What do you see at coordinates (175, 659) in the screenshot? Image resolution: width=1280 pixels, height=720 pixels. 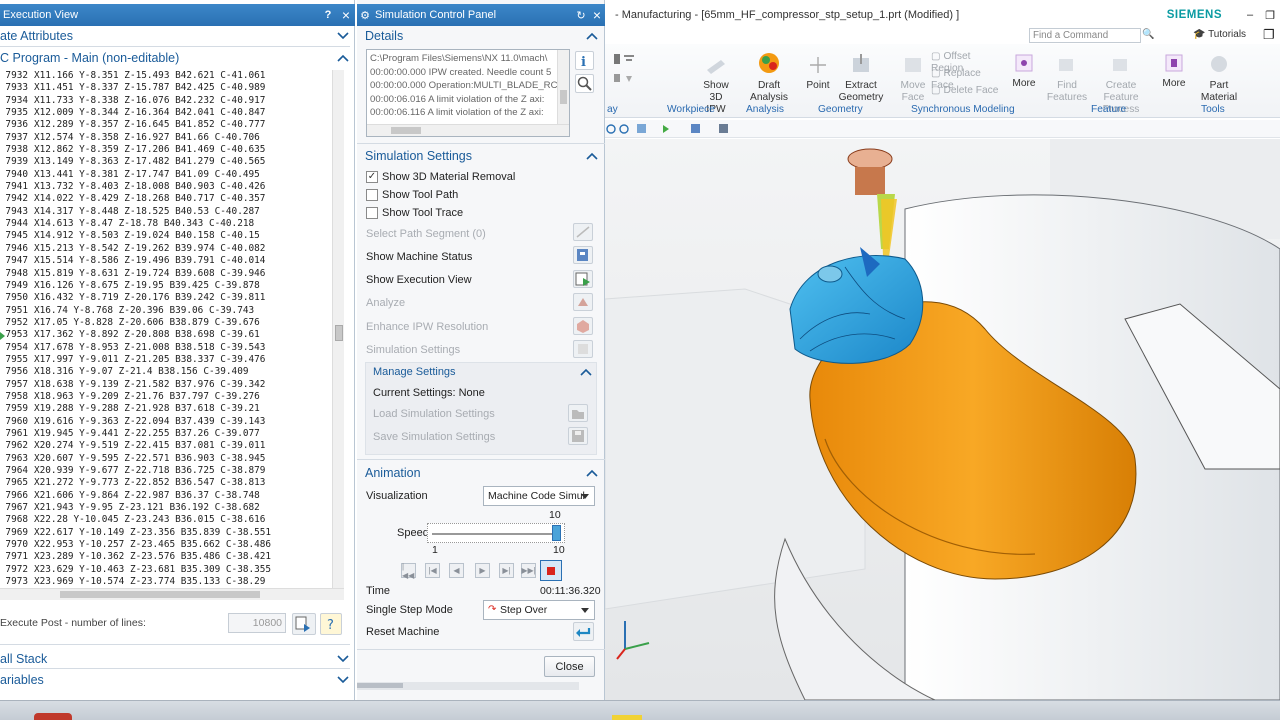 I see `call-stack-header: all Stack` at bounding box center [175, 659].